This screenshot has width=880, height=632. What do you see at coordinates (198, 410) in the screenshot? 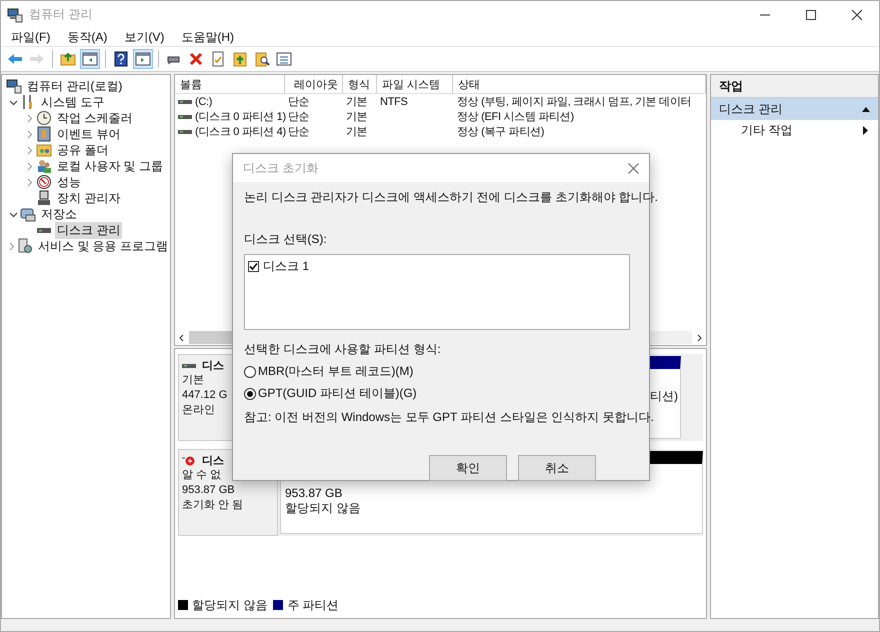
I see `disk-info-text: 온라인` at bounding box center [198, 410].